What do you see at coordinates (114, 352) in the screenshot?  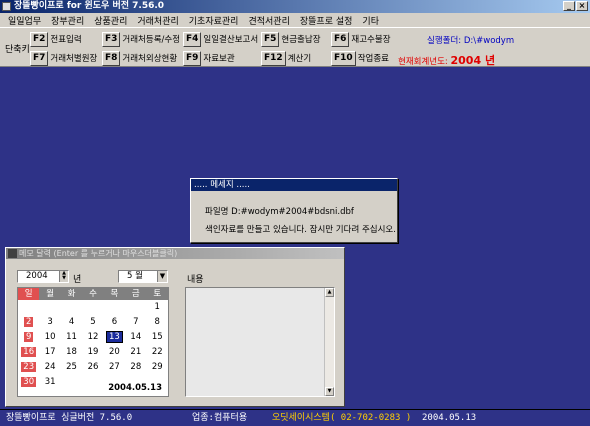 I see `calendar-day: 20` at bounding box center [114, 352].